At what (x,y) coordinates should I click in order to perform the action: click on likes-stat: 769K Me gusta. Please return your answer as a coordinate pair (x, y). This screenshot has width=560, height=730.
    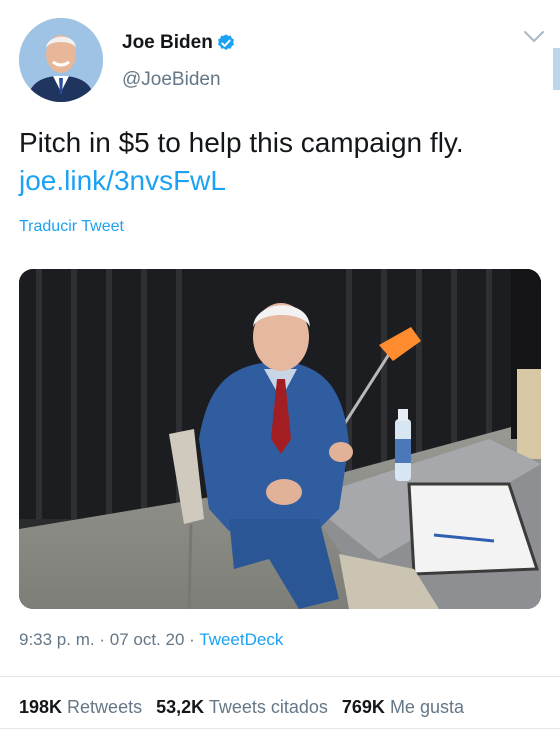
    Looking at the image, I should click on (403, 707).